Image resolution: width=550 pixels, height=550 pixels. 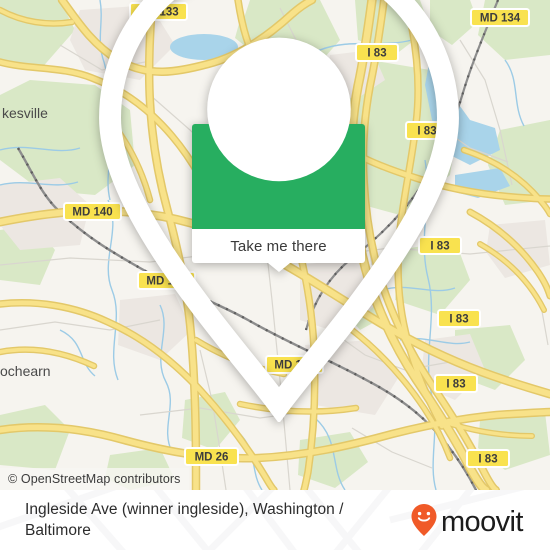 I want to click on osm-attribution: © OpenStreetMap contributors, so click(x=94, y=479).